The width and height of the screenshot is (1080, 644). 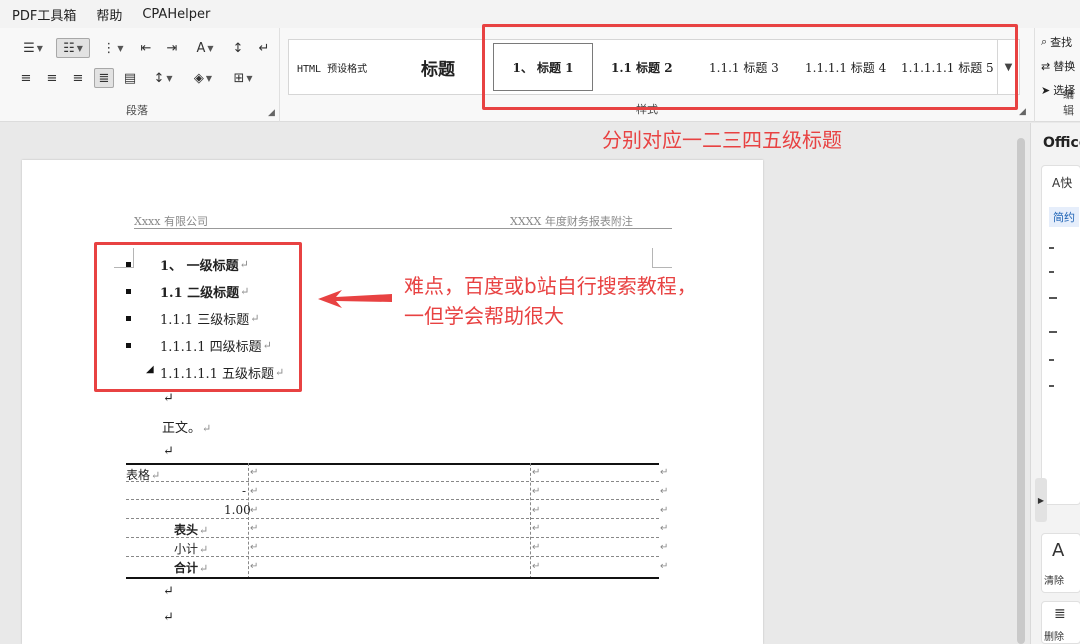 What do you see at coordinates (1060, 563) in the screenshot?
I see `clear-format-card: A 清除` at bounding box center [1060, 563].